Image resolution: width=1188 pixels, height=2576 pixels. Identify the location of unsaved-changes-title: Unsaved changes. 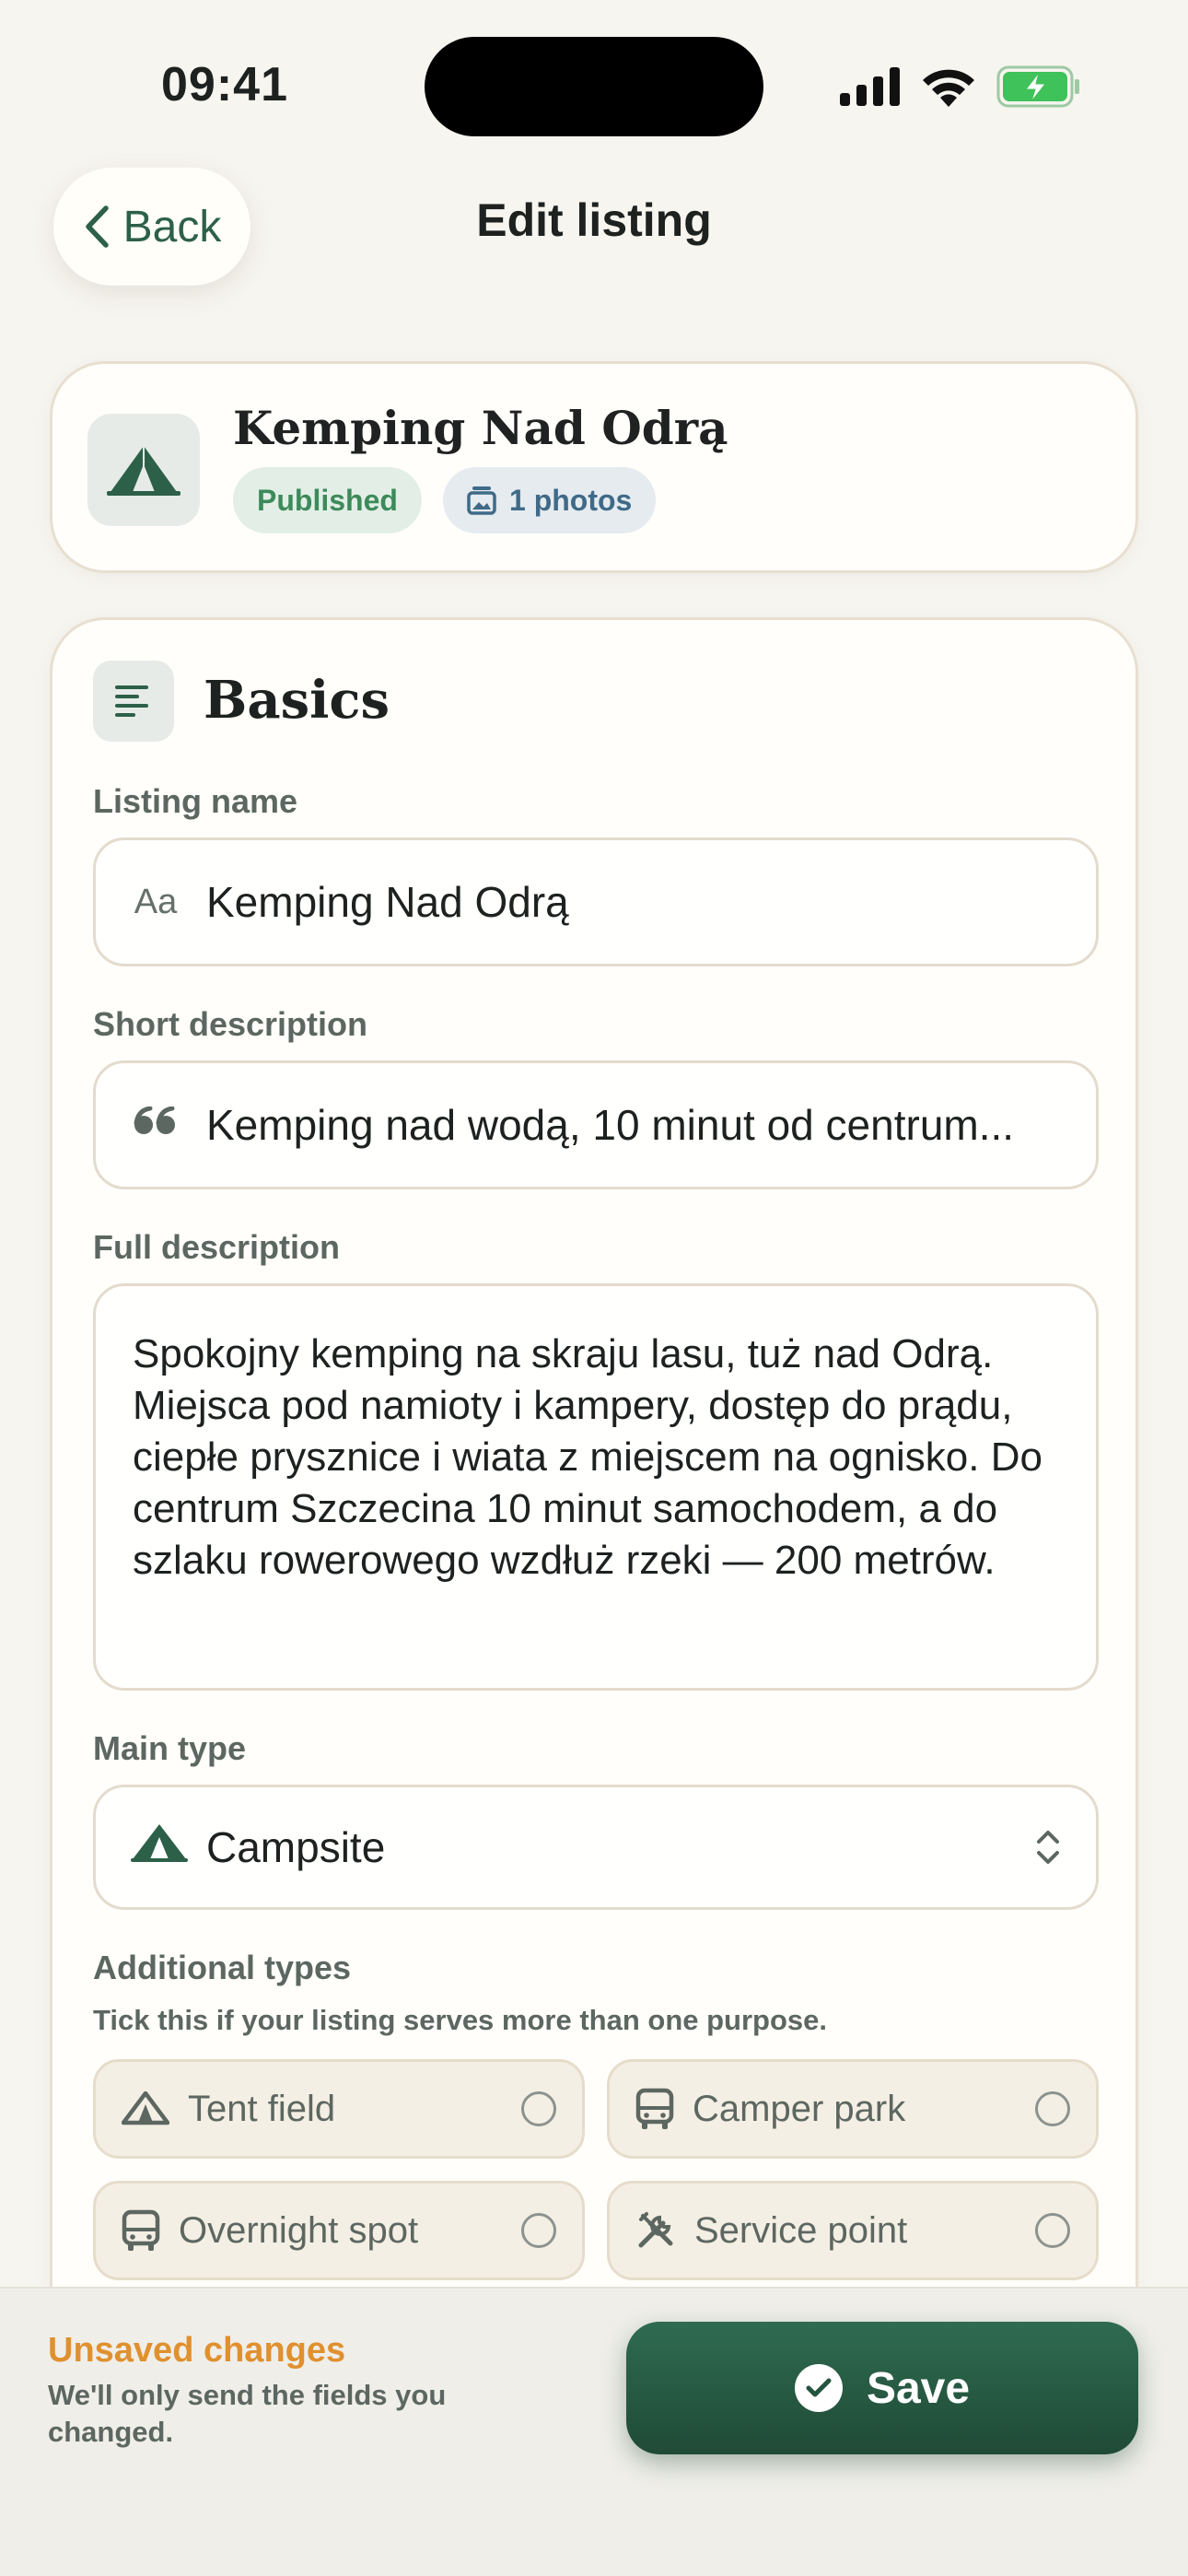
(197, 2350).